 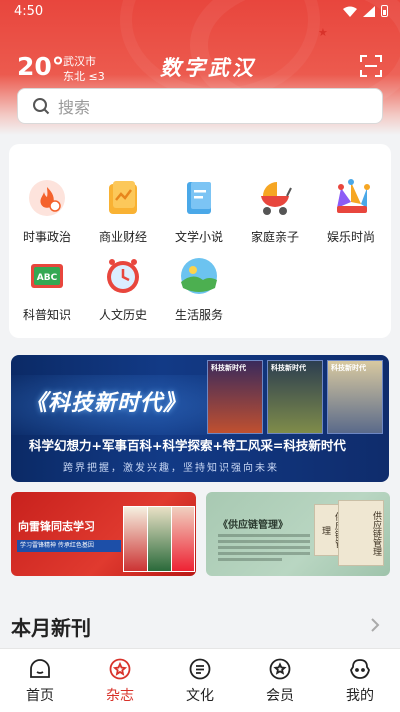 What do you see at coordinates (200, 106) in the screenshot?
I see `search-bar: 搜索` at bounding box center [200, 106].